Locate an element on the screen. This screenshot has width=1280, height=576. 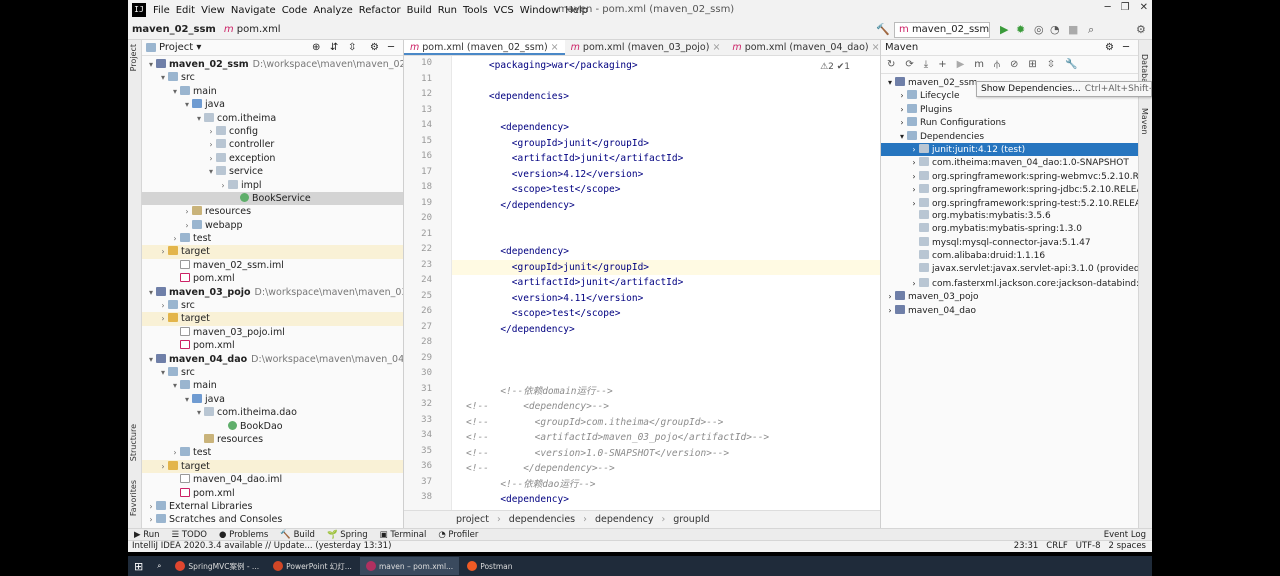
maven-tree-item: mysql:mysql-connector-java:5.1.47 is located at coordinates (1009, 243).